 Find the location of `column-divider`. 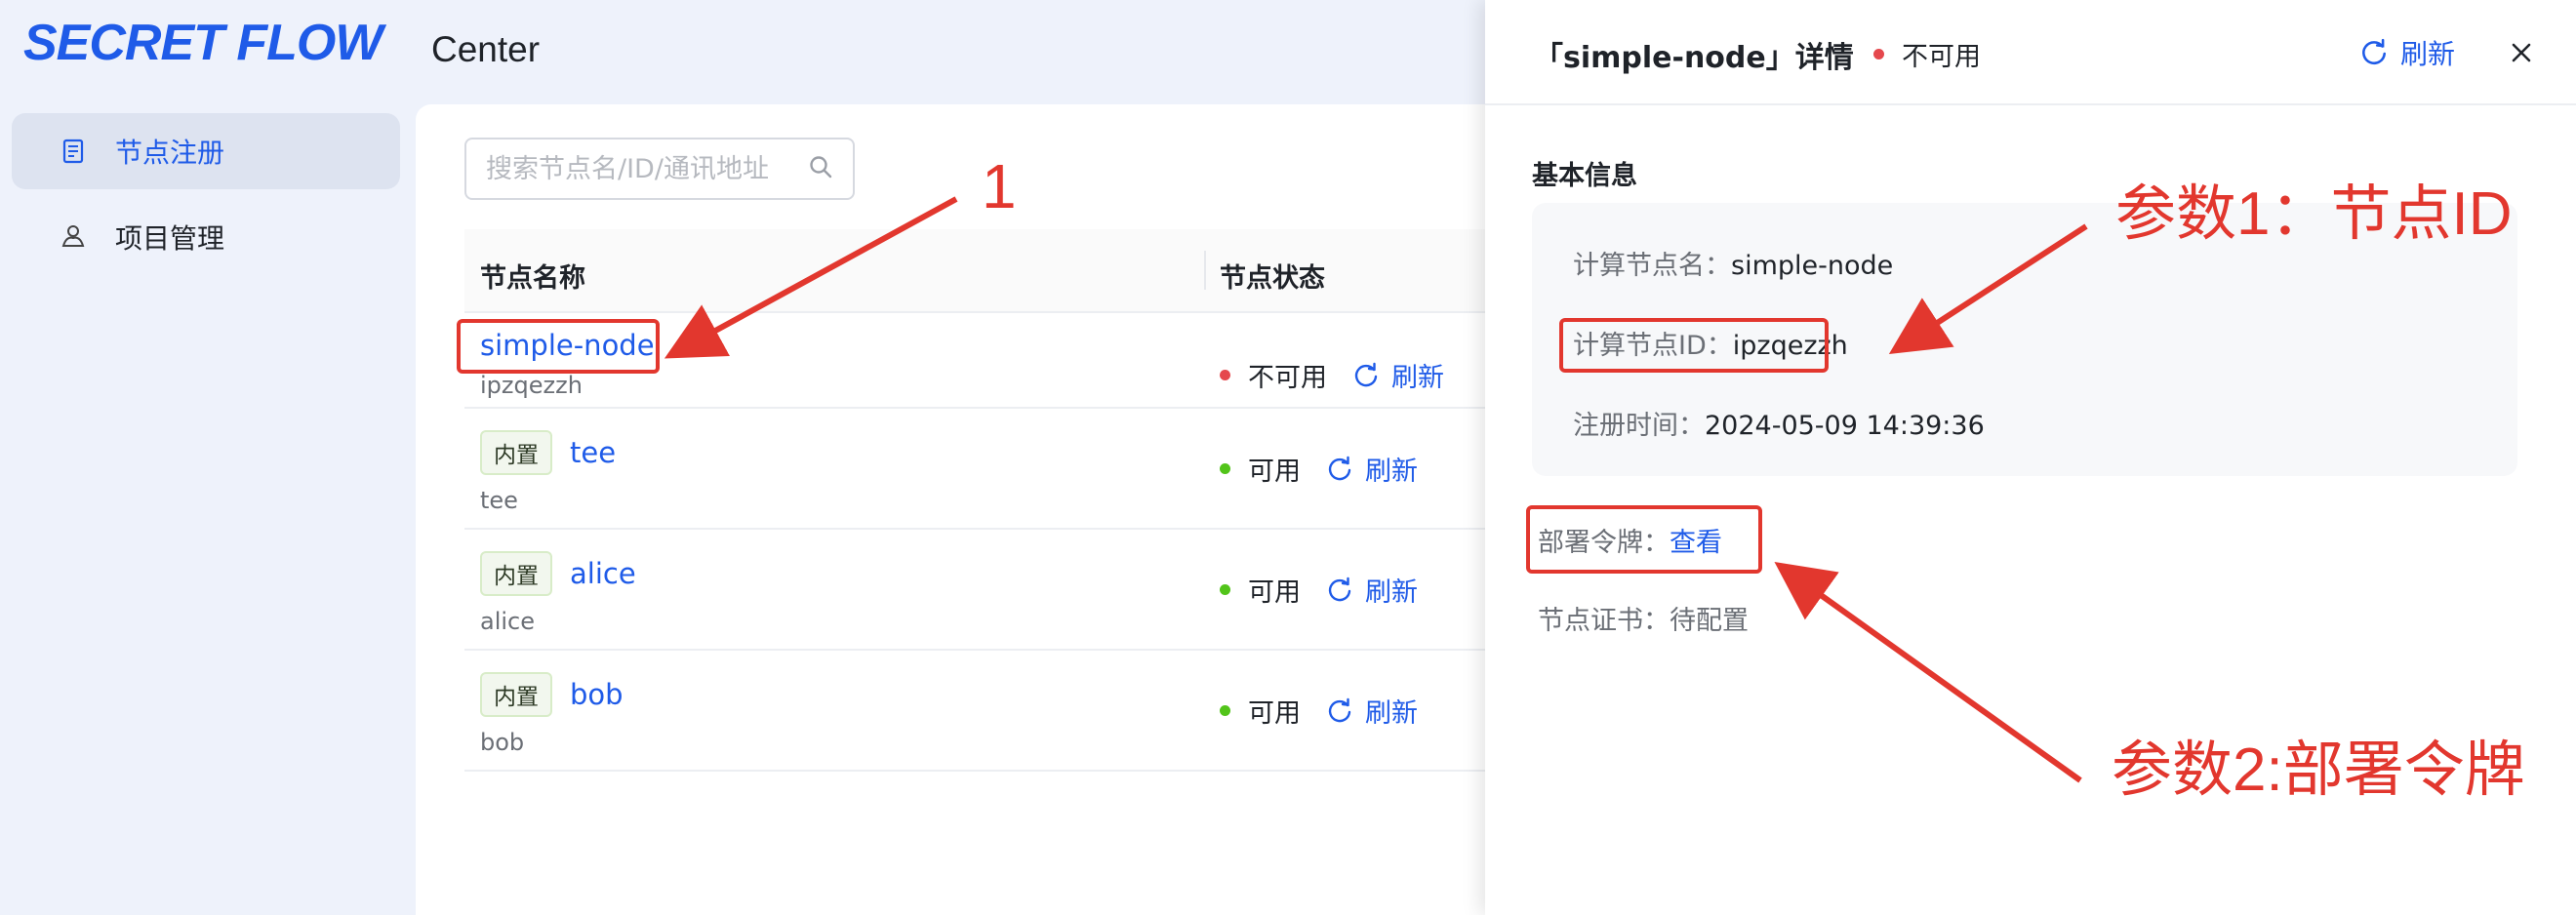

column-divider is located at coordinates (1205, 270).